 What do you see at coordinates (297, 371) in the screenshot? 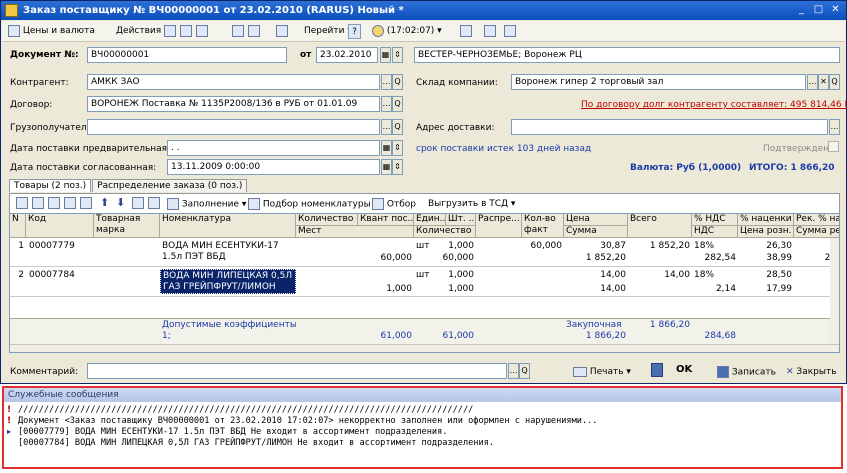
I see `comment-field` at bounding box center [297, 371].